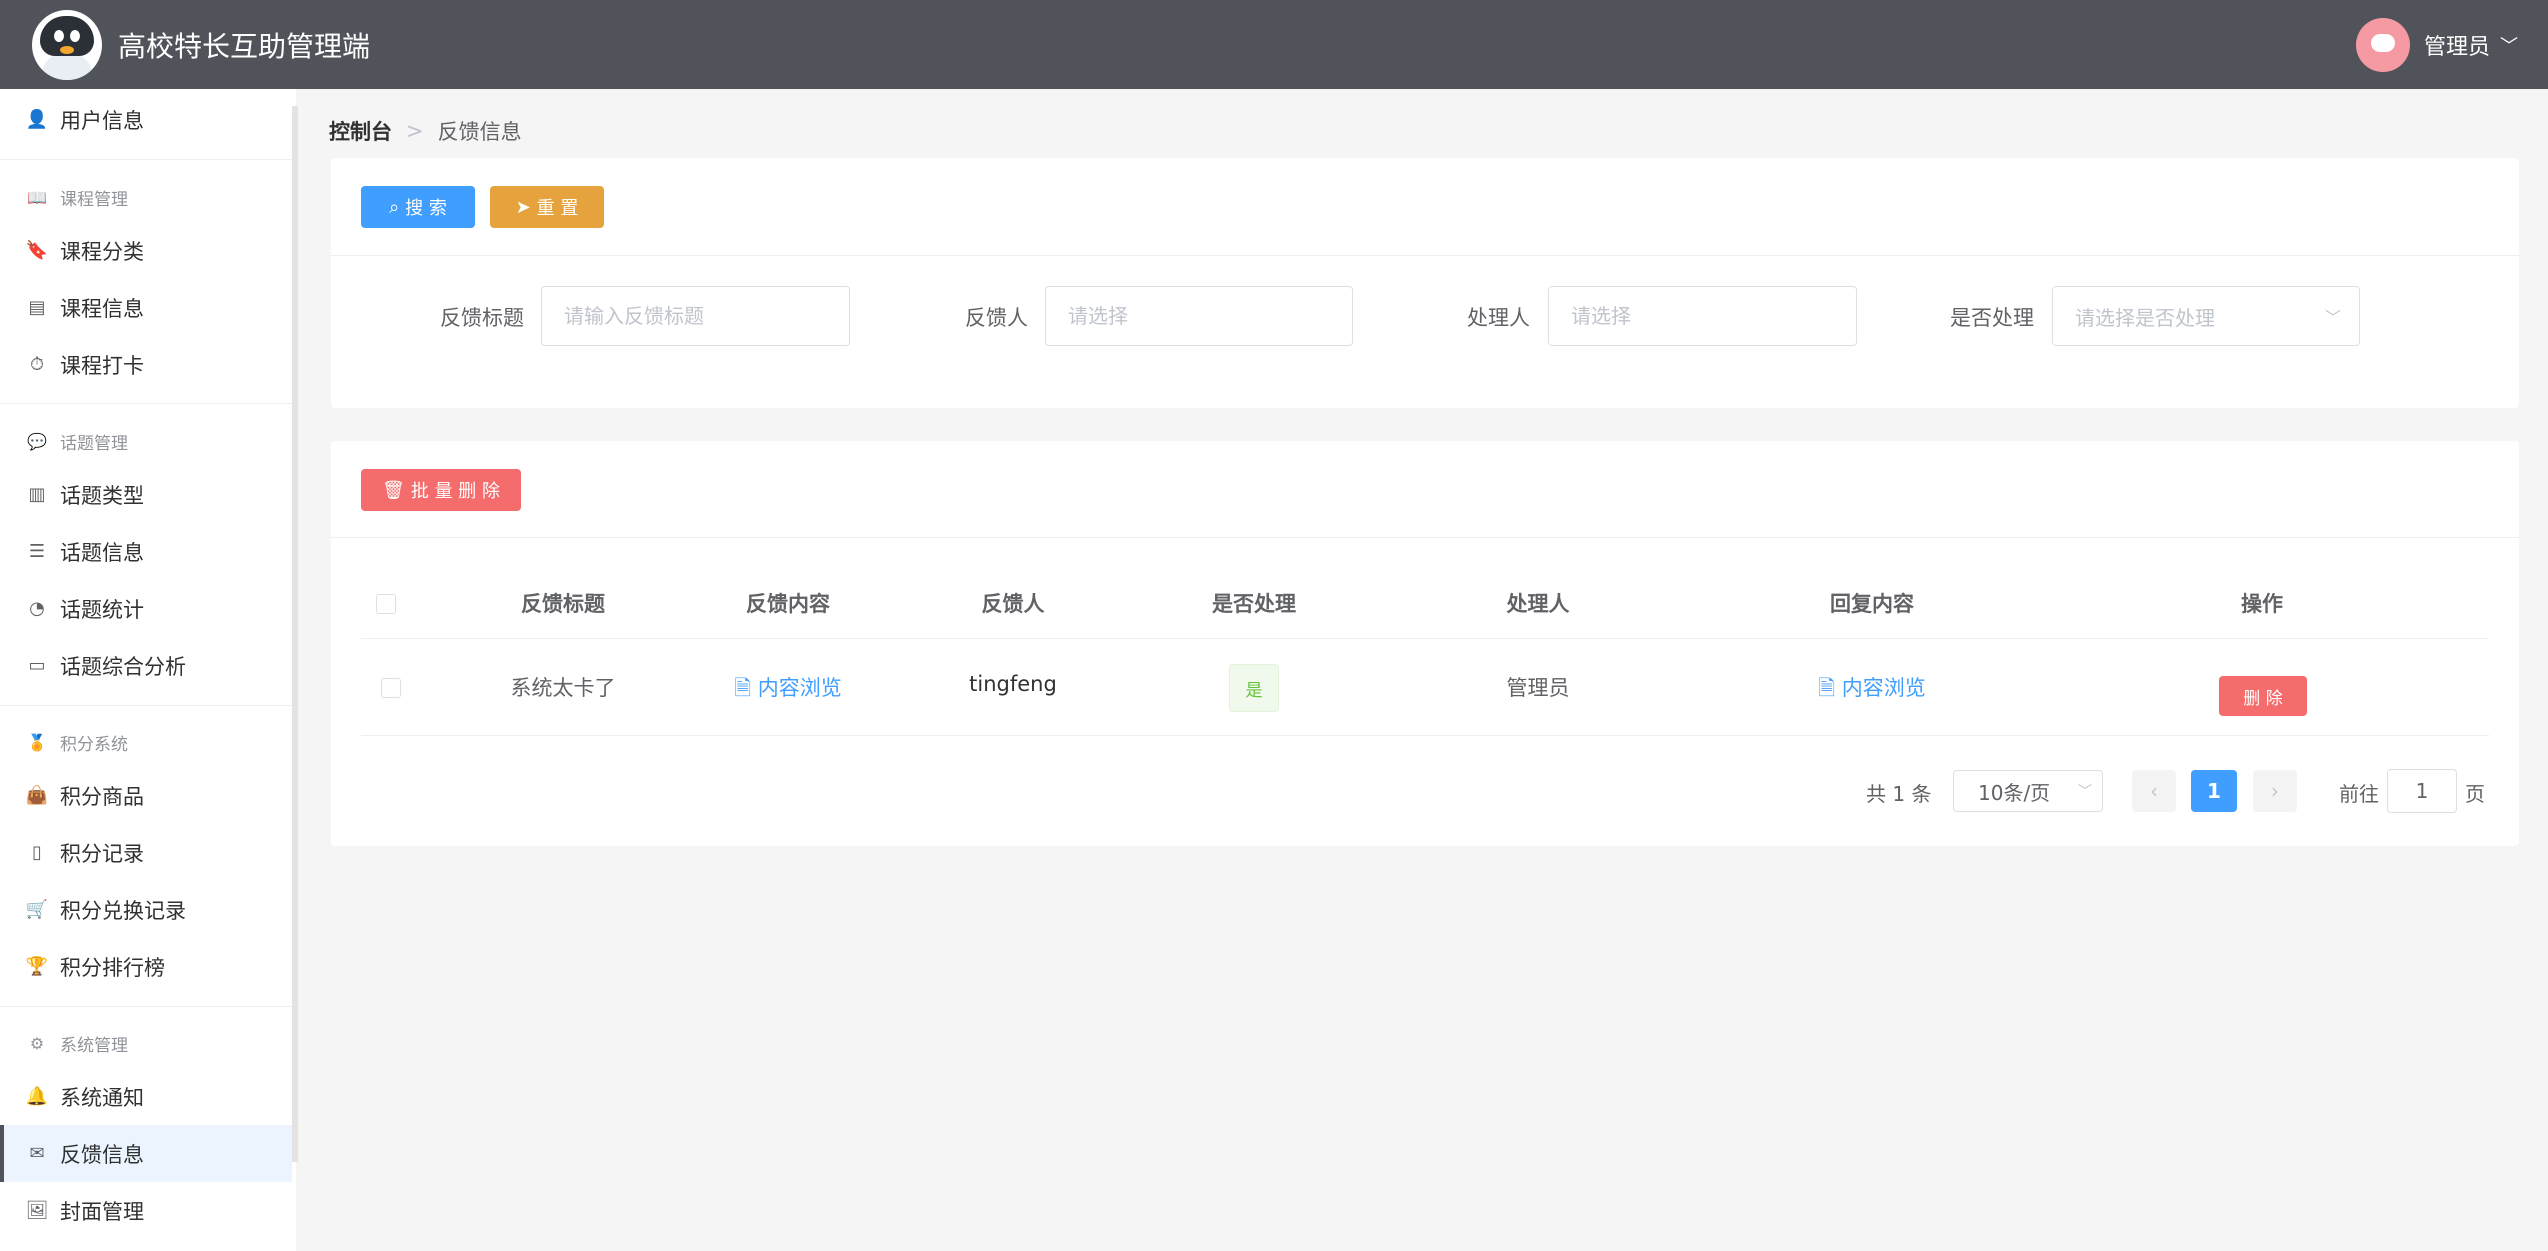 The width and height of the screenshot is (2548, 1251). Describe the element at coordinates (2214, 791) in the screenshot. I see `page-number-current: 1` at that location.